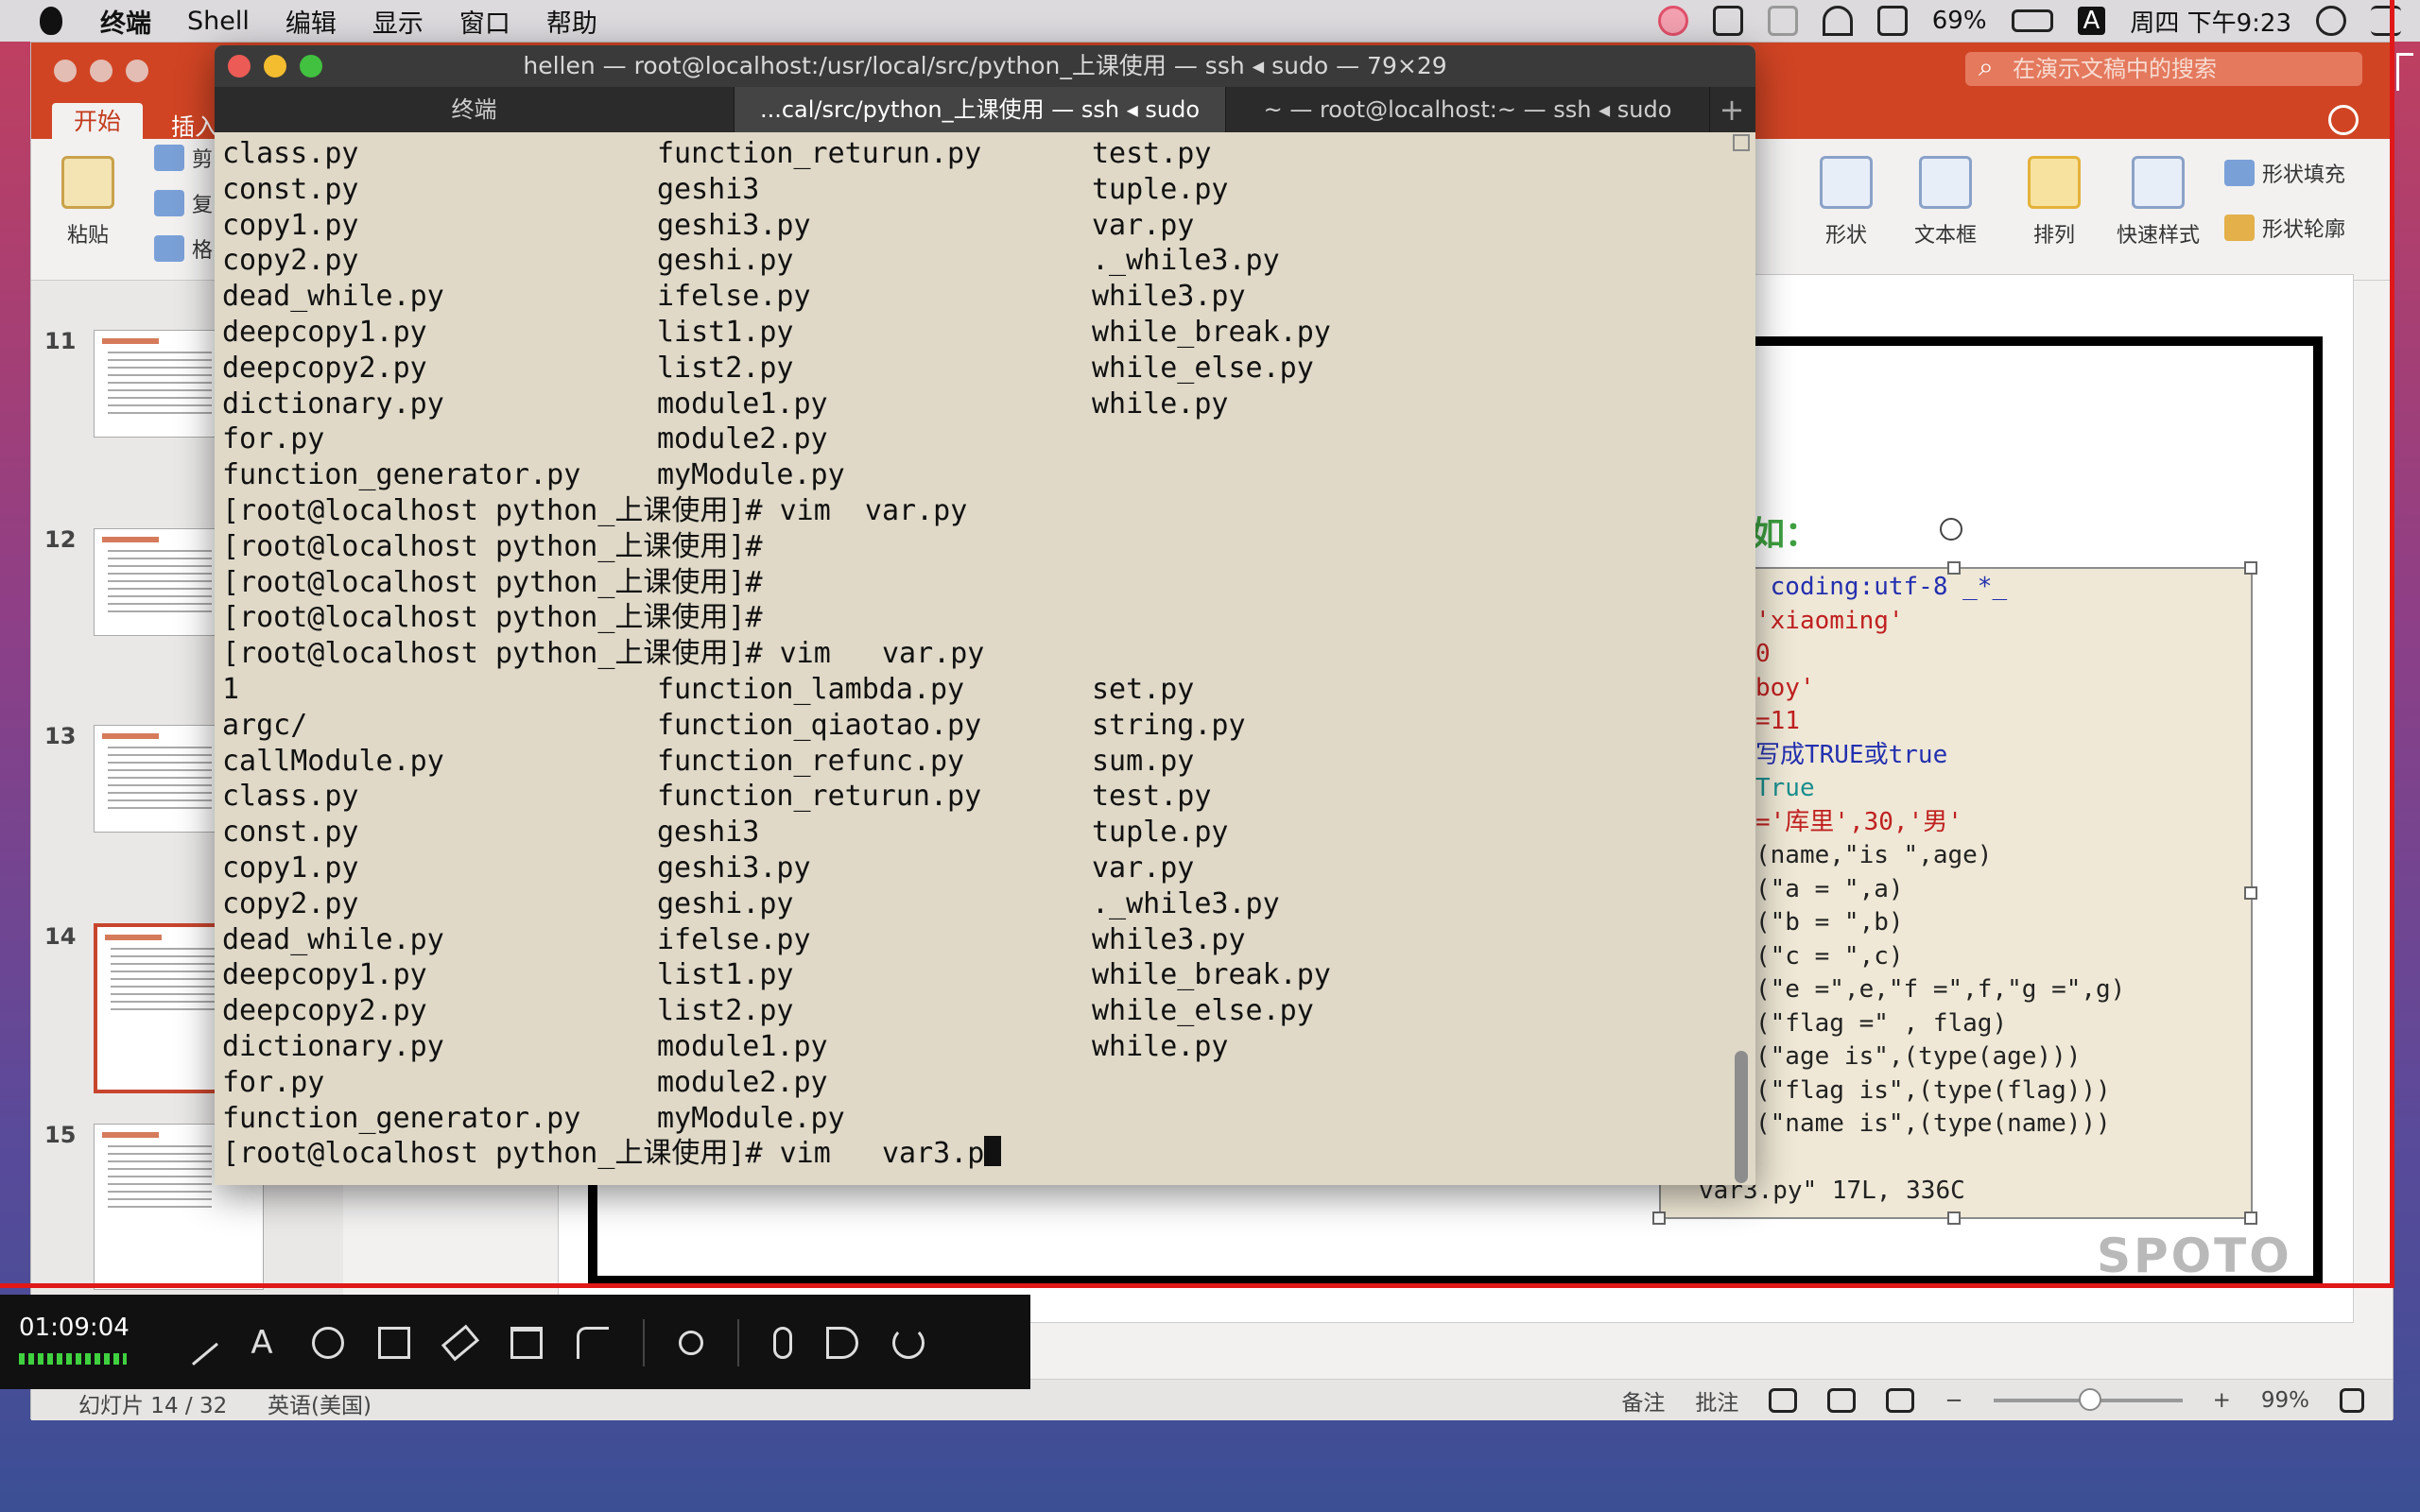  What do you see at coordinates (526, 1343) in the screenshot?
I see `trash-icon` at bounding box center [526, 1343].